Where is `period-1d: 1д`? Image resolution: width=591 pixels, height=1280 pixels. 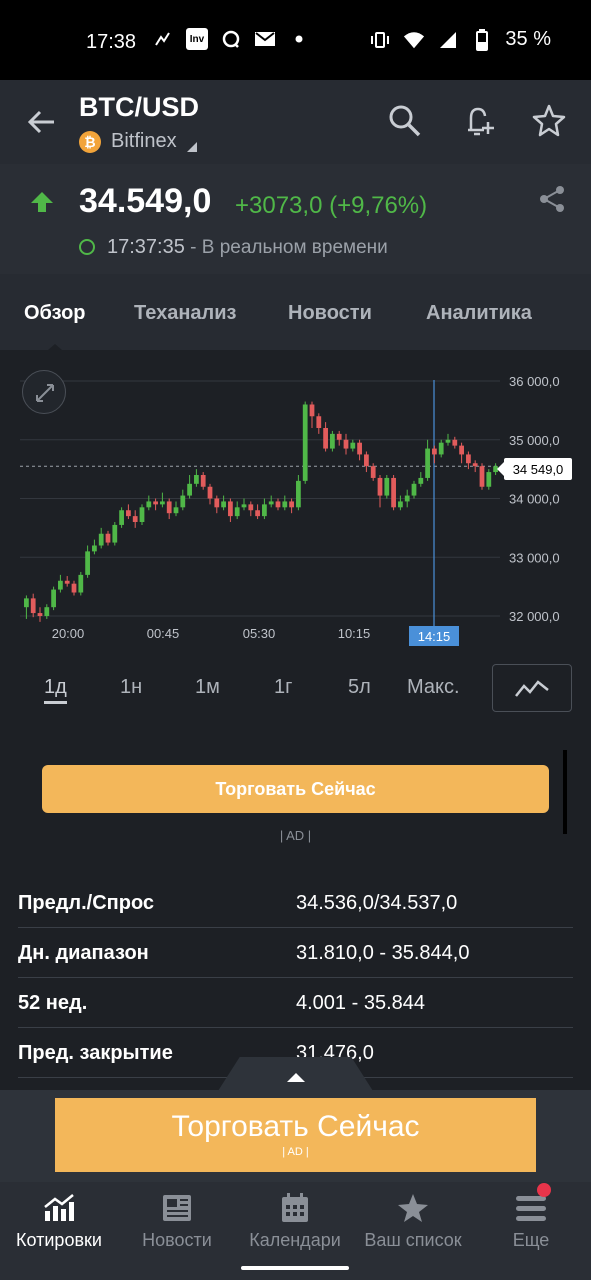
period-1d: 1д is located at coordinates (55, 690).